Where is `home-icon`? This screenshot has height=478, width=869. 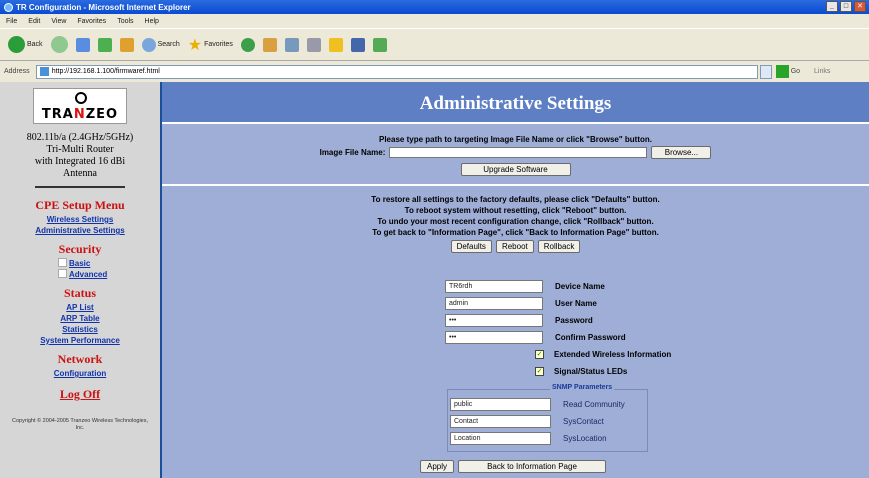
home-icon is located at coordinates (126, 44).